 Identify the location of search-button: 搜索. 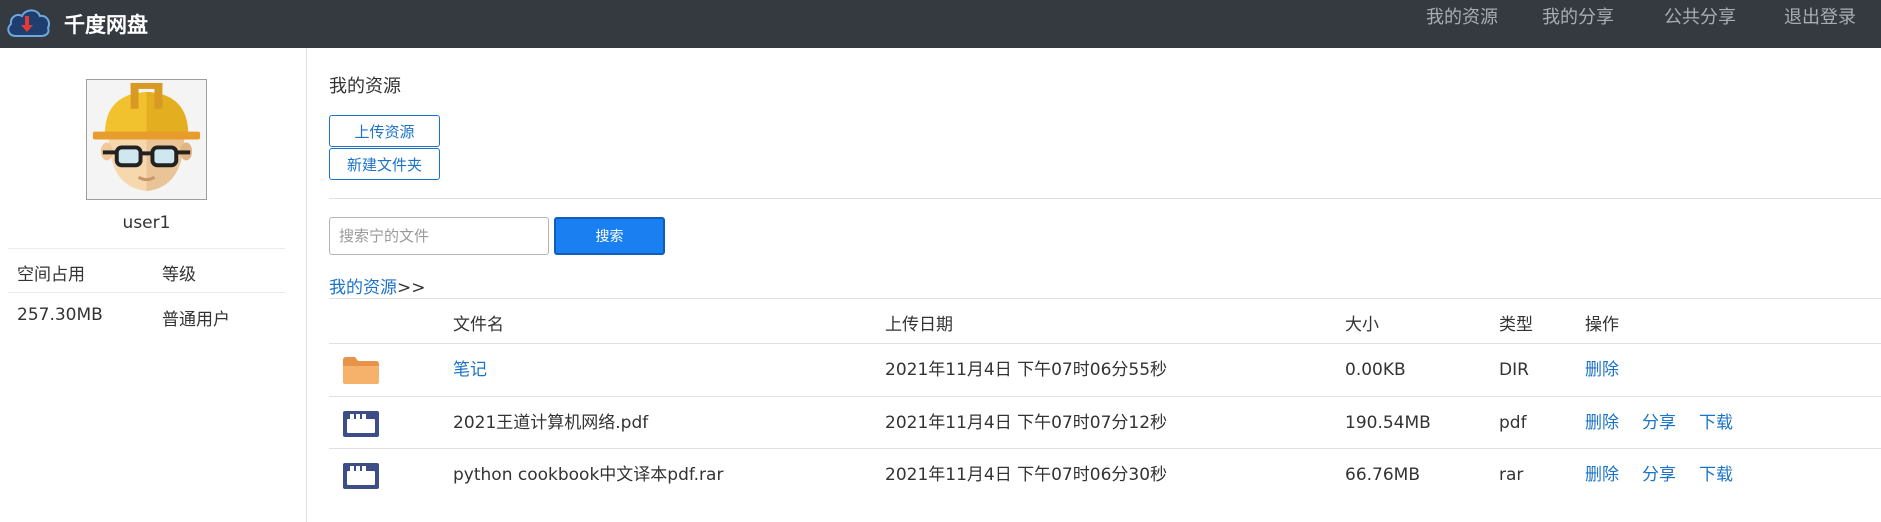
(609, 236).